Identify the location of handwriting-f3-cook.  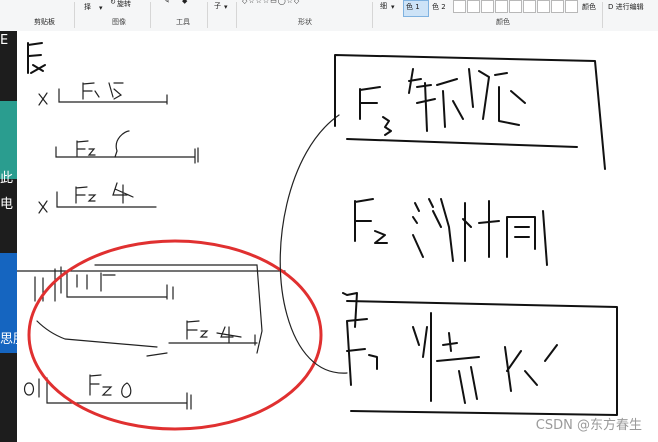
(442, 102).